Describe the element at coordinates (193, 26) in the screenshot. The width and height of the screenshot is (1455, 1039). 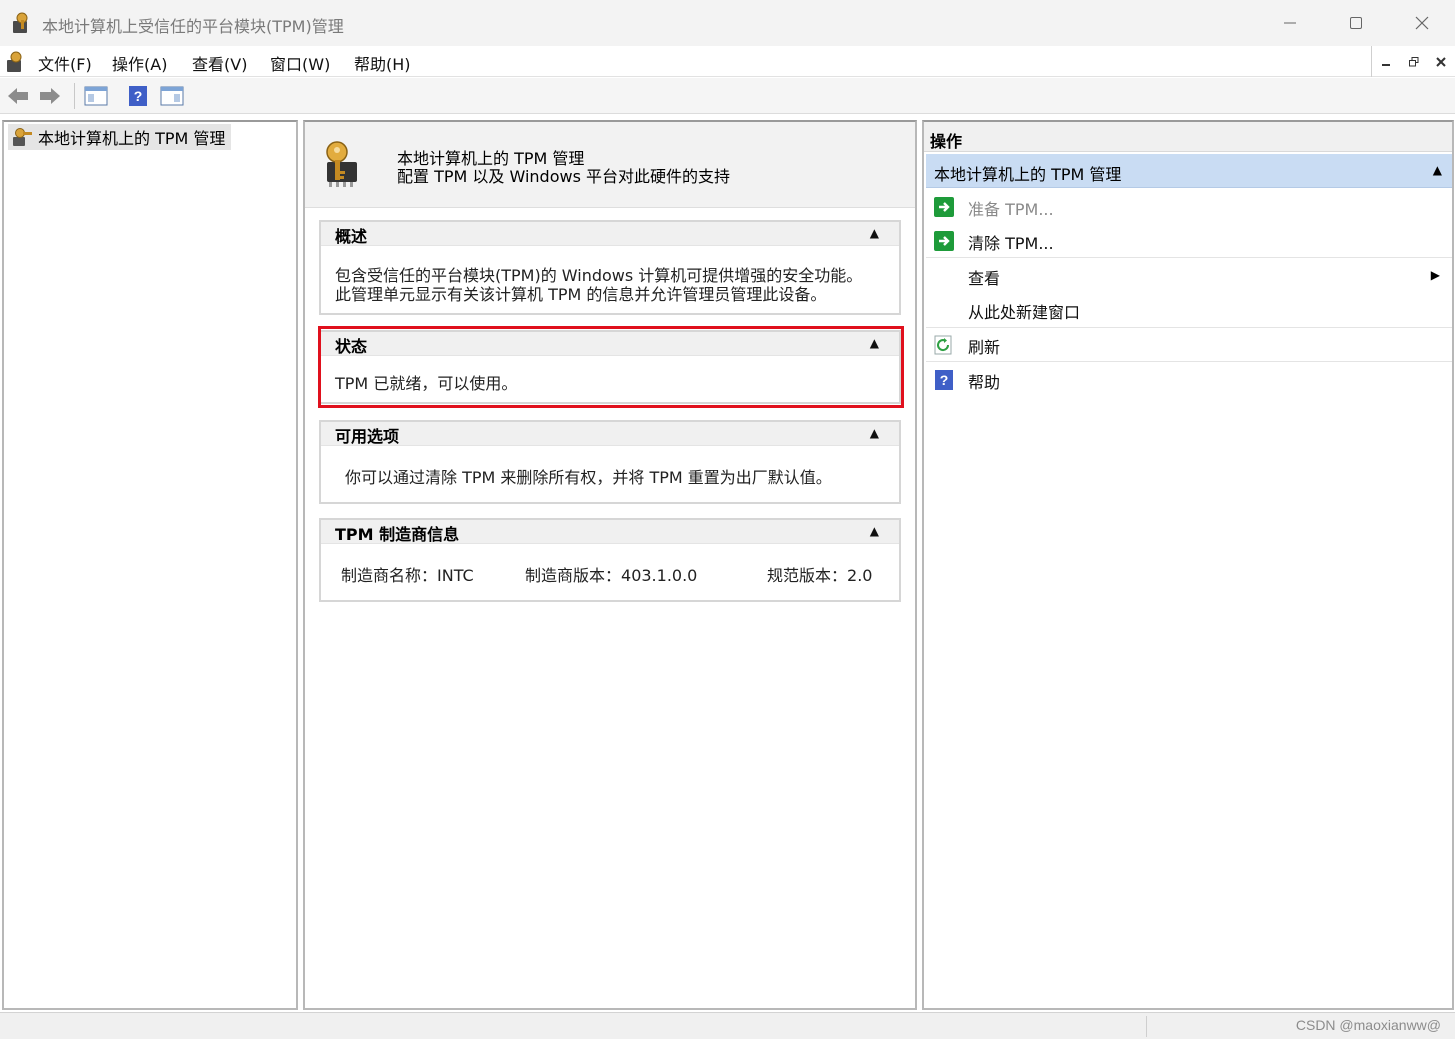
I see `window-title: 本地计算机上受信任的平台模块(TPM)管理` at that location.